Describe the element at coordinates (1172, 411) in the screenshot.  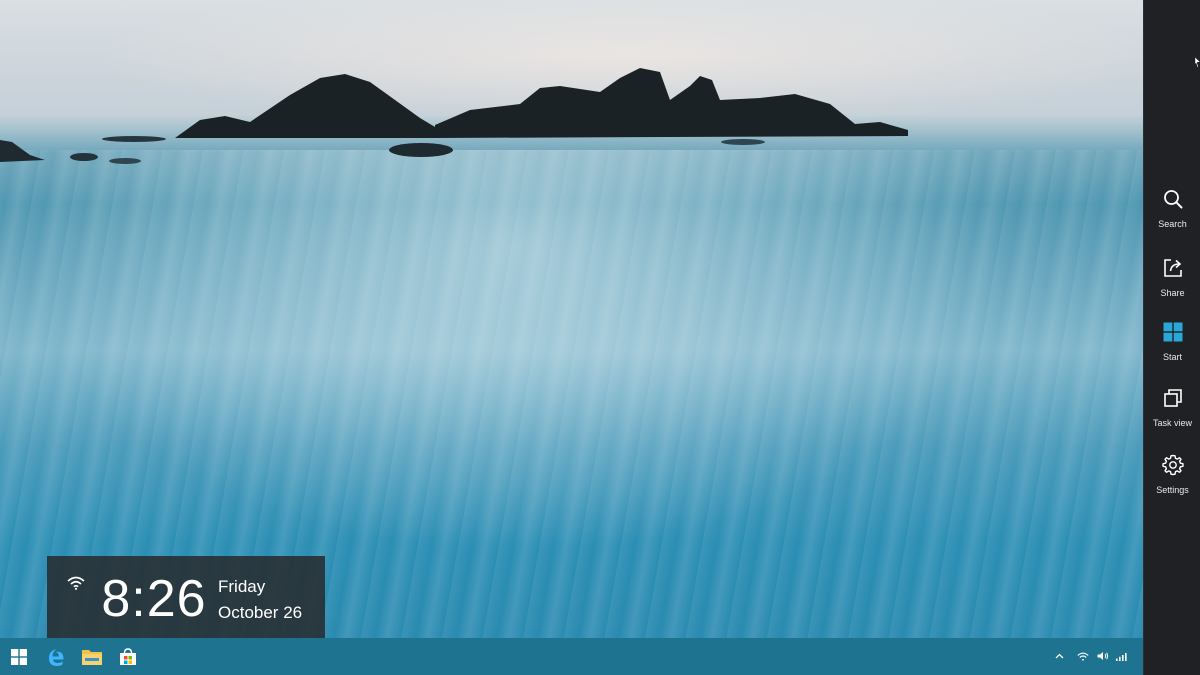
I see `charm-task-view: Task view` at that location.